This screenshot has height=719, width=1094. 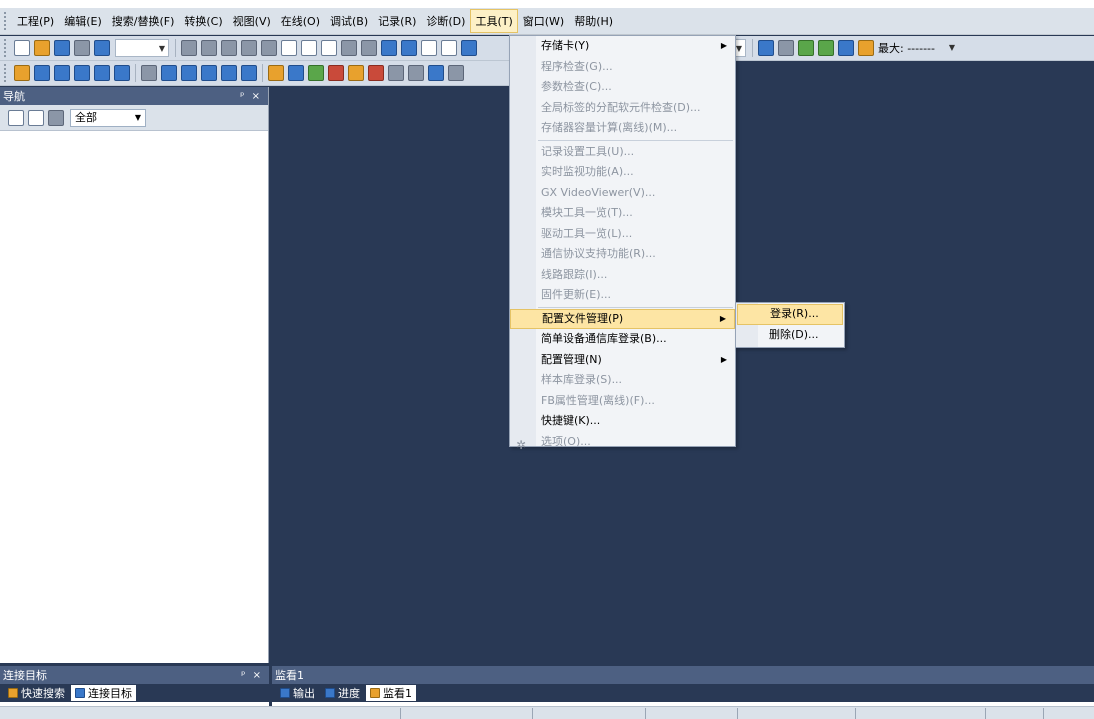 I want to click on menu-item-config-management: 配置管理(N) ▶, so click(x=622, y=360).